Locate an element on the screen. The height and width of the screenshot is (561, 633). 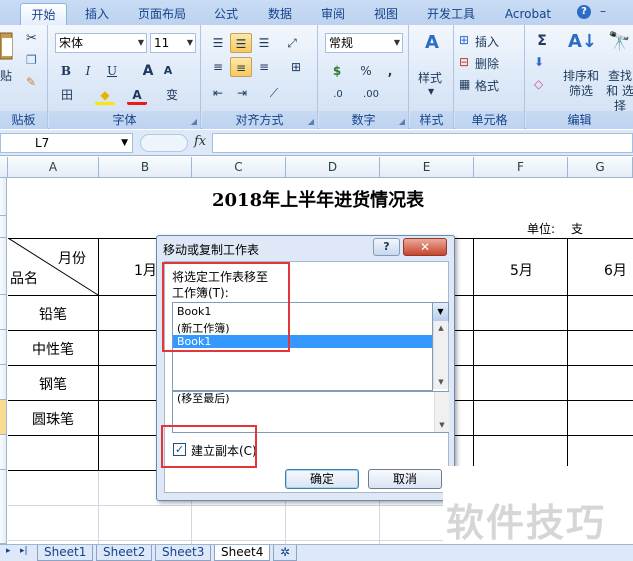
chevron-down-icon: ▼ is located at coordinates (440, 312).